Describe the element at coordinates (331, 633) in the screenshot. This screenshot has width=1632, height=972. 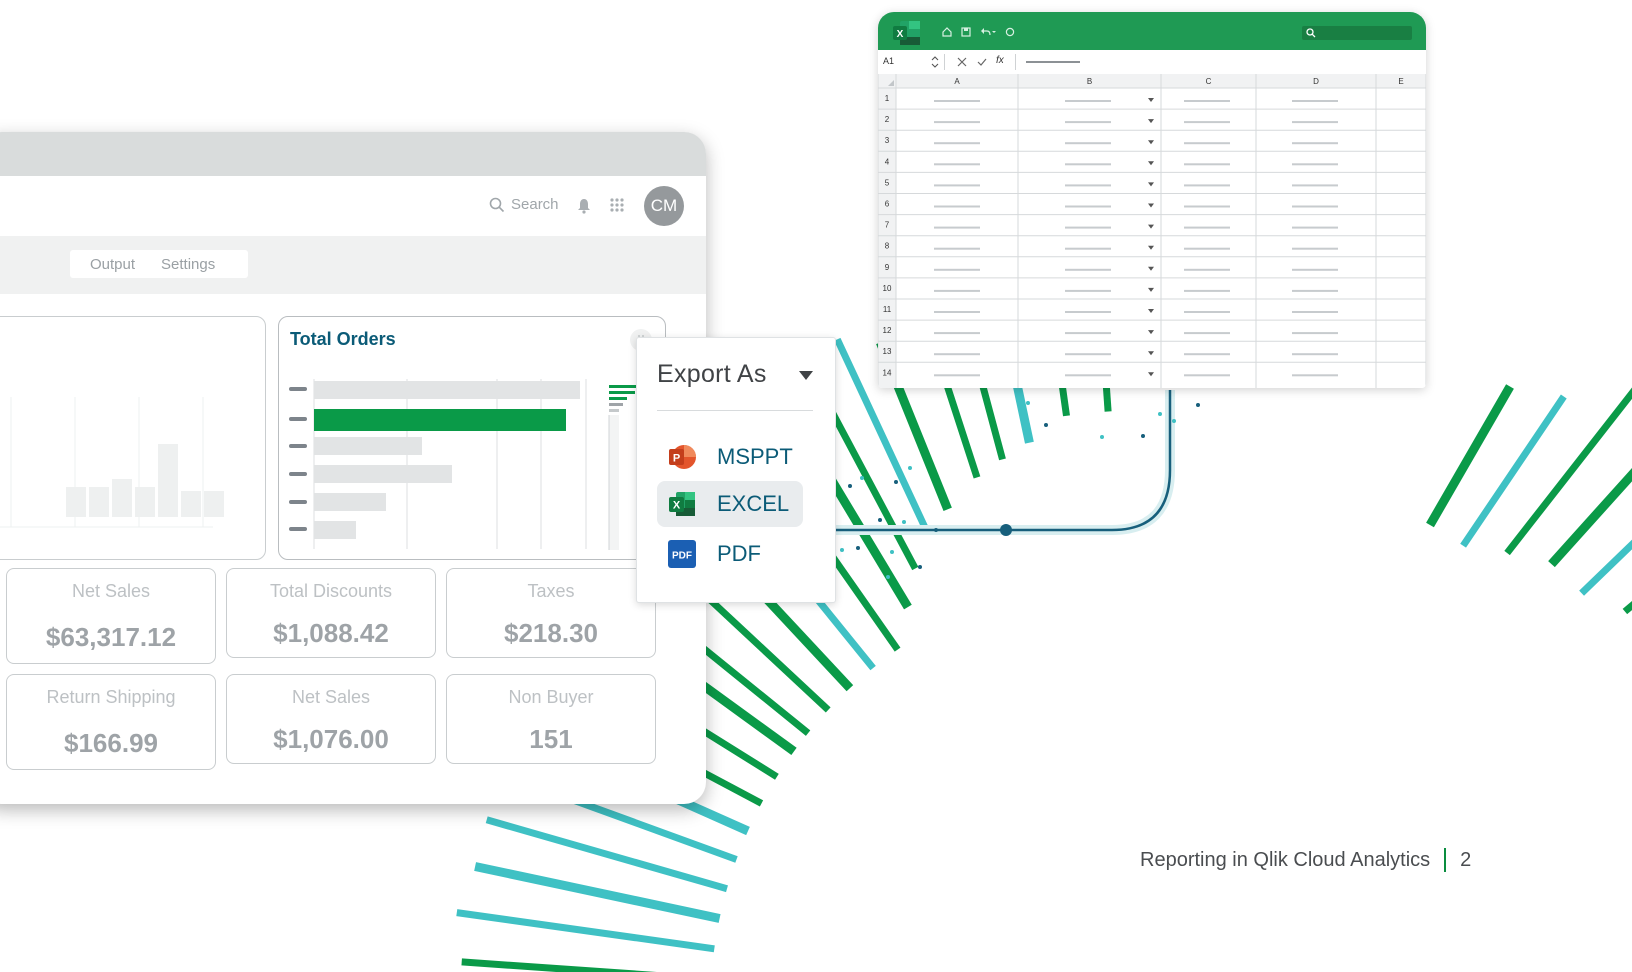
I see `kpi-value: $1,088.42` at that location.